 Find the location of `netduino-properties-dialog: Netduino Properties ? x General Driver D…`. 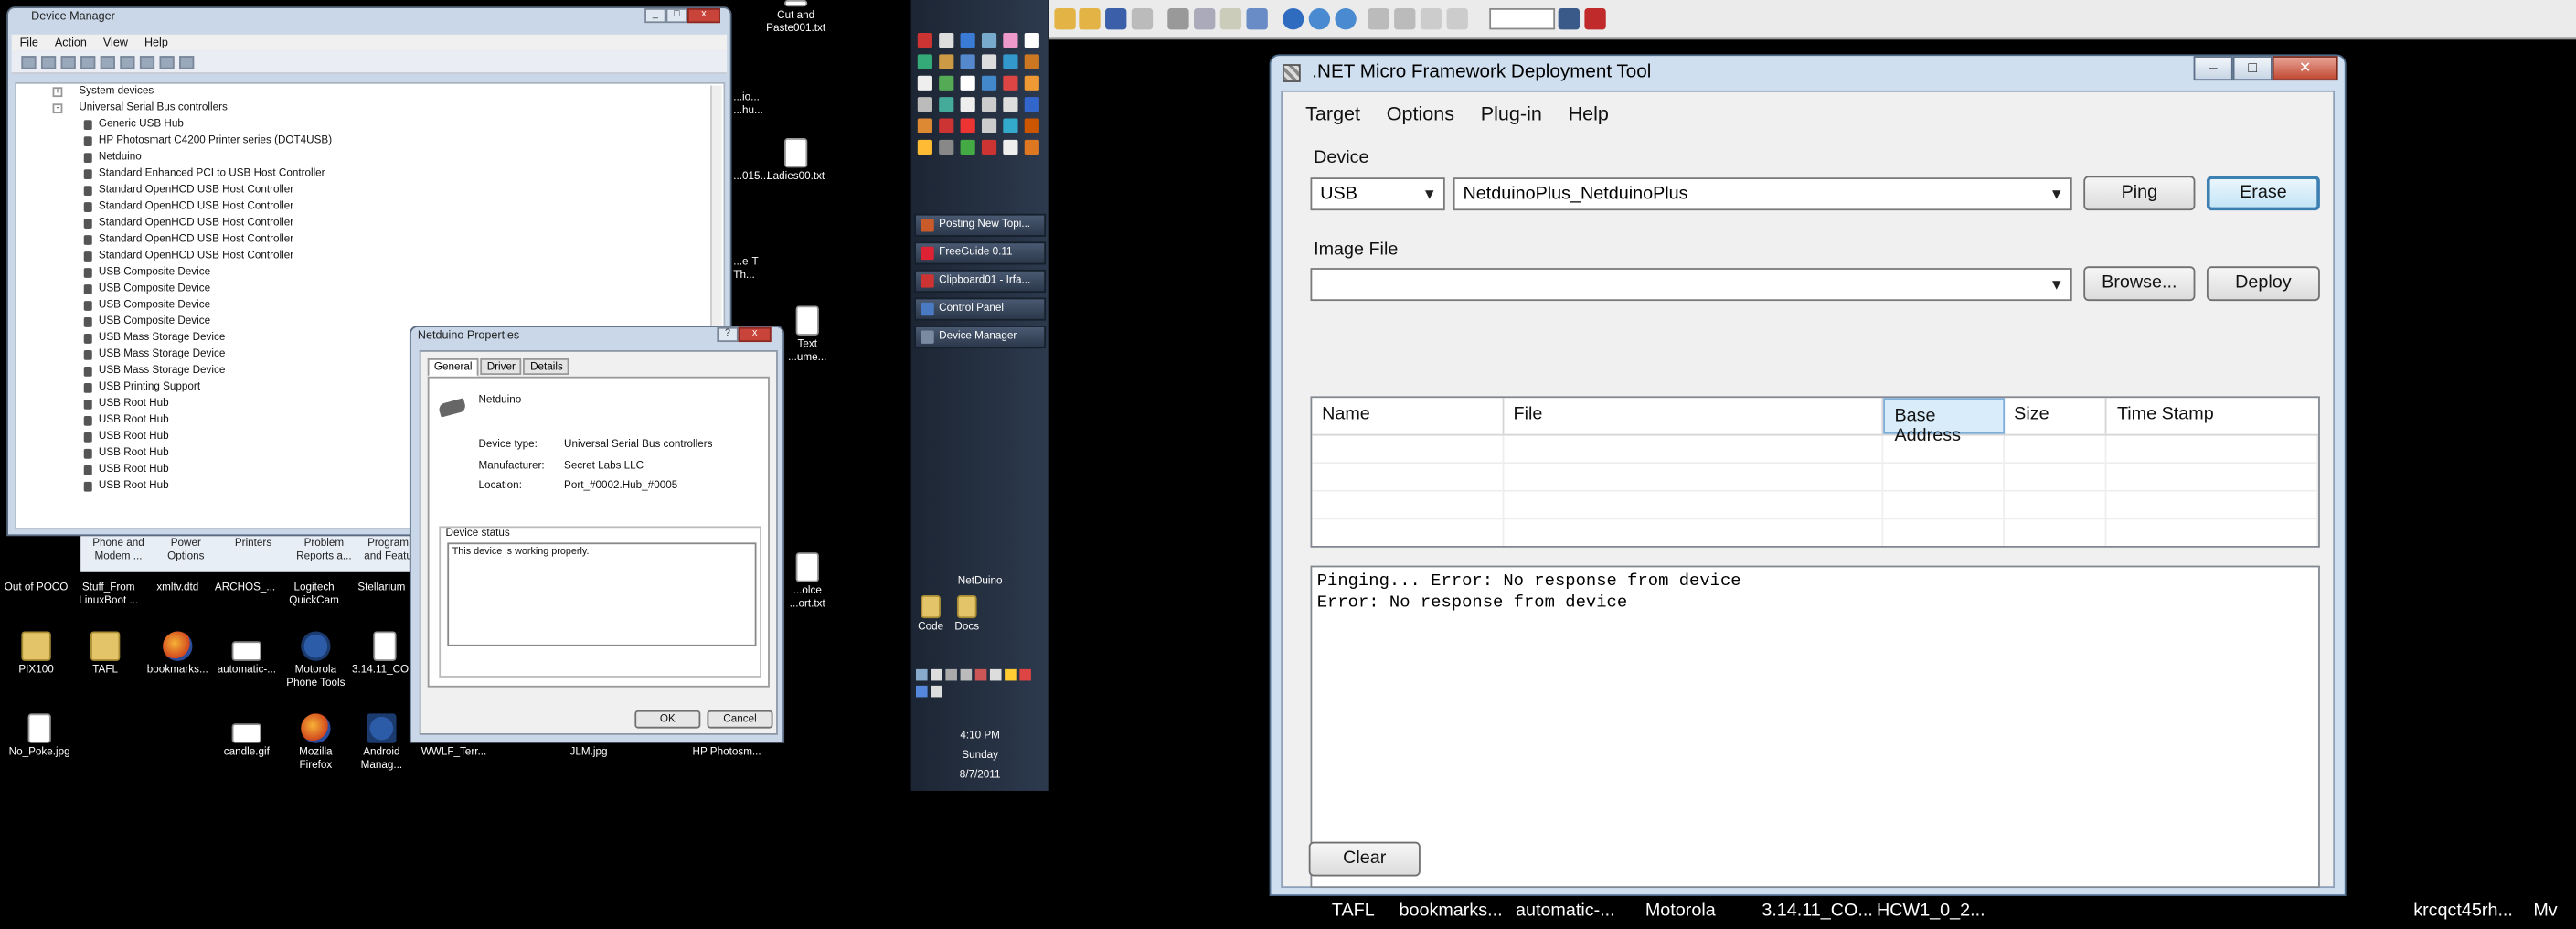

netduino-properties-dialog: Netduino Properties ? x General Driver D… is located at coordinates (597, 534).